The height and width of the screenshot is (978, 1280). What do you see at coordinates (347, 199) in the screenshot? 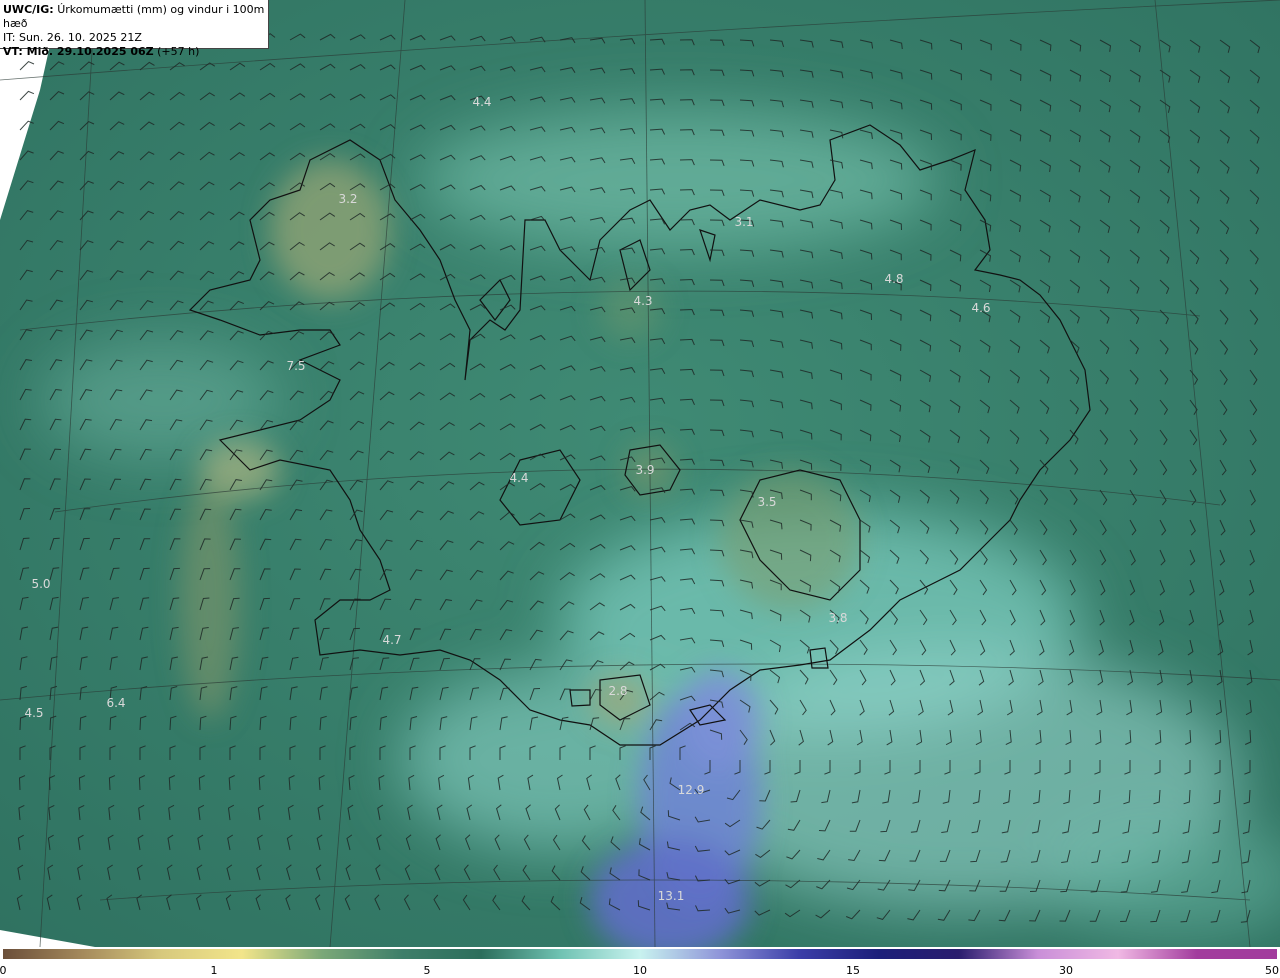
I see `map-label: 3.2` at bounding box center [347, 199].